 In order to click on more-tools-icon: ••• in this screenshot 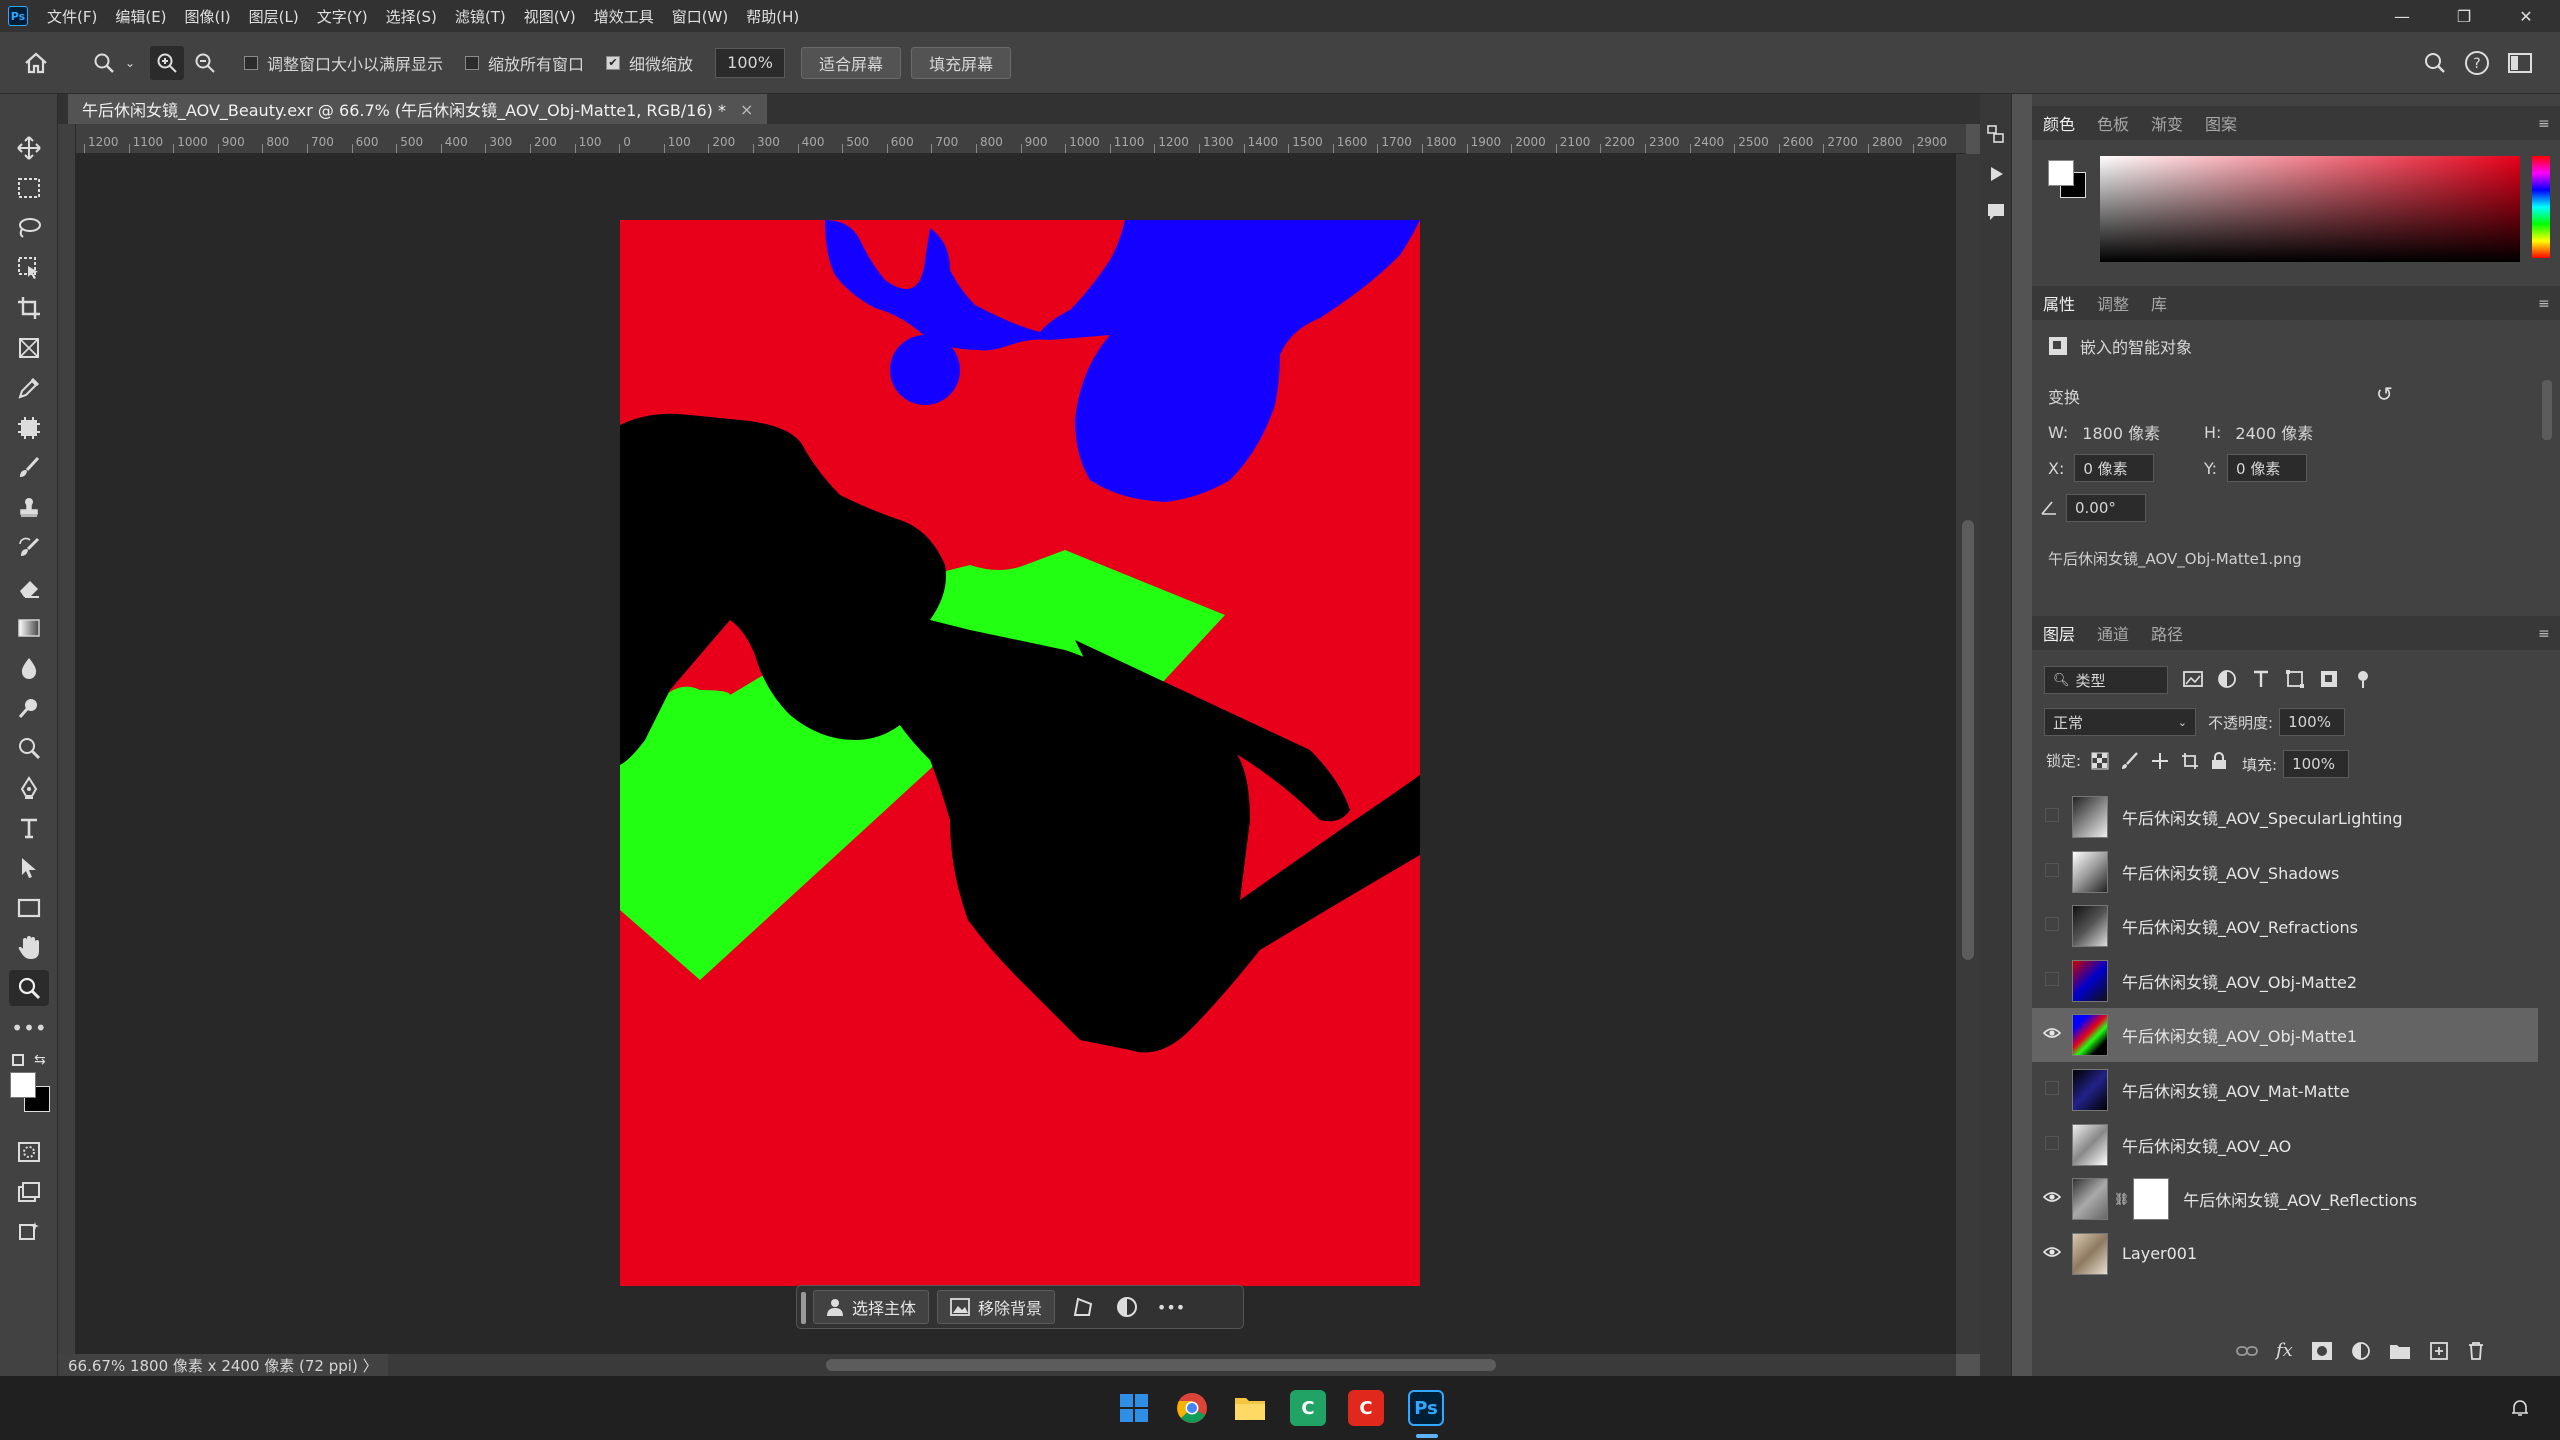, I will do `click(29, 1028)`.